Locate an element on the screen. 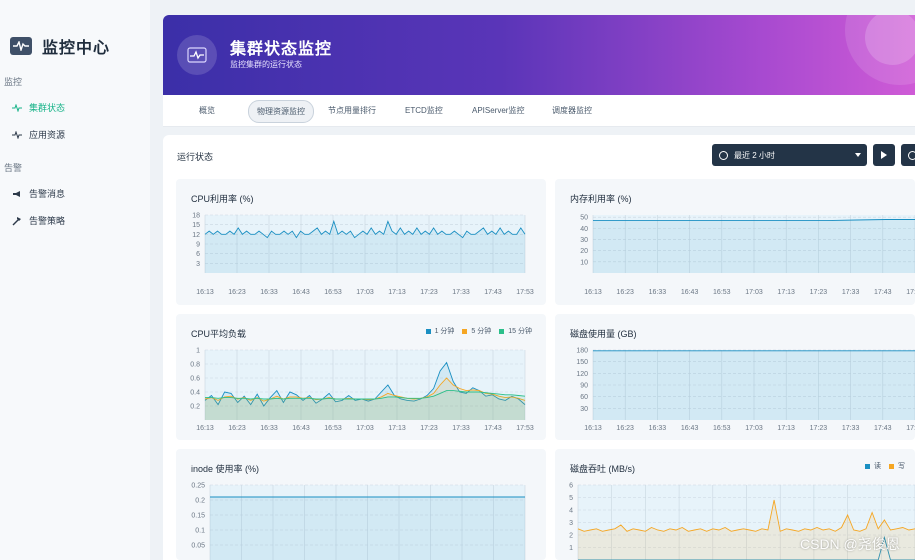 This screenshot has width=915, height=560. tab-etcd: ETCD监控 is located at coordinates (424, 110).